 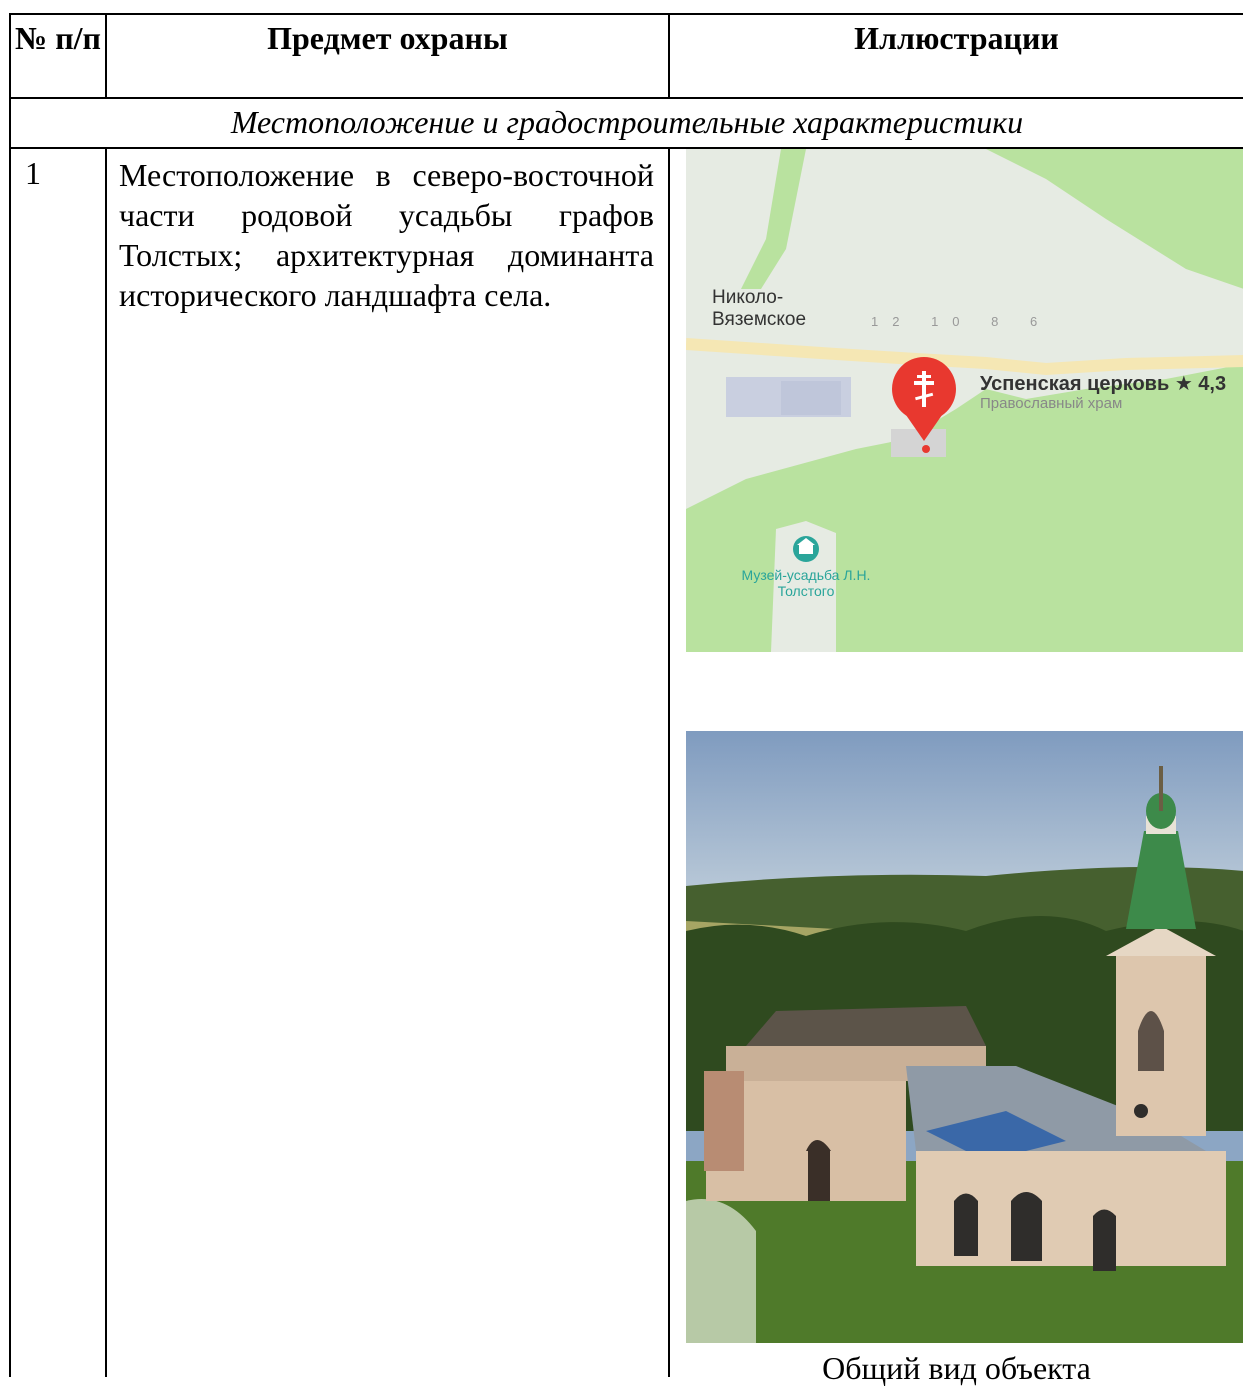 I want to click on museum-icon, so click(x=806, y=549).